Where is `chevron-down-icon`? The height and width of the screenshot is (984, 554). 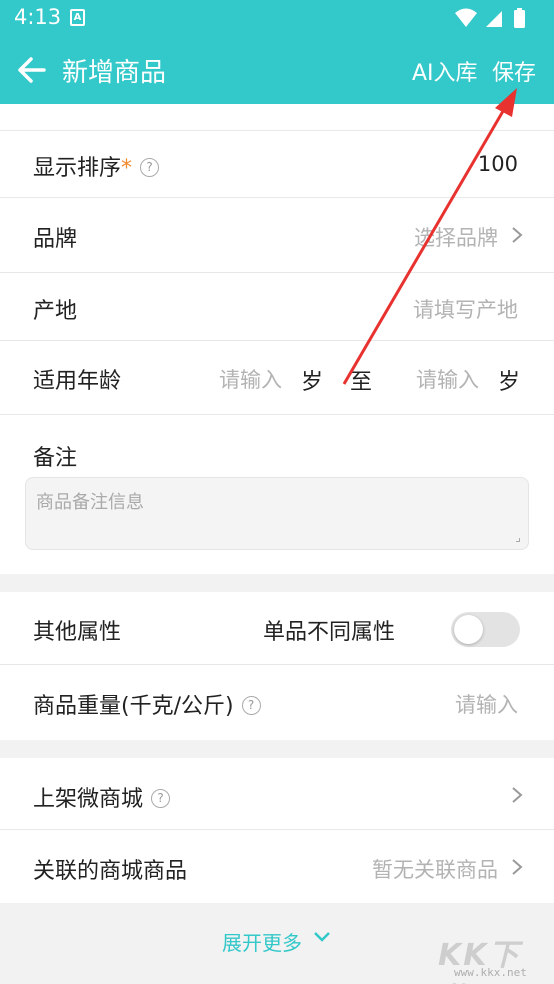
chevron-down-icon is located at coordinates (322, 937).